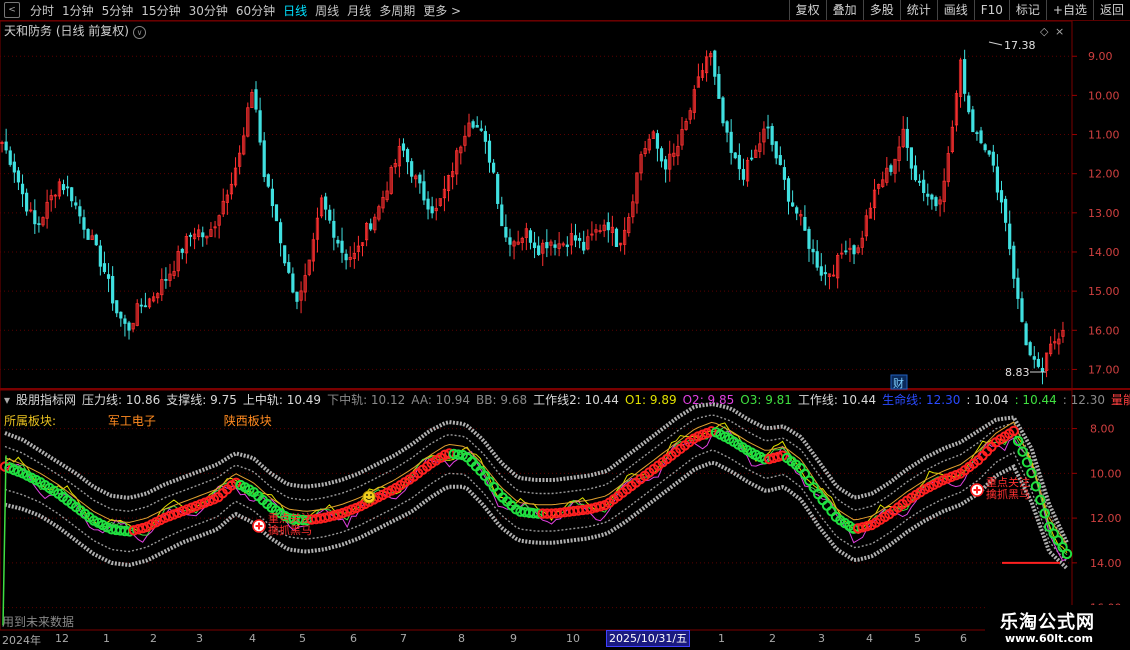 Image resolution: width=1130 pixels, height=650 pixels. What do you see at coordinates (1106, 518) in the screenshot?
I see `indicator-tick-label: 12.00` at bounding box center [1106, 518].